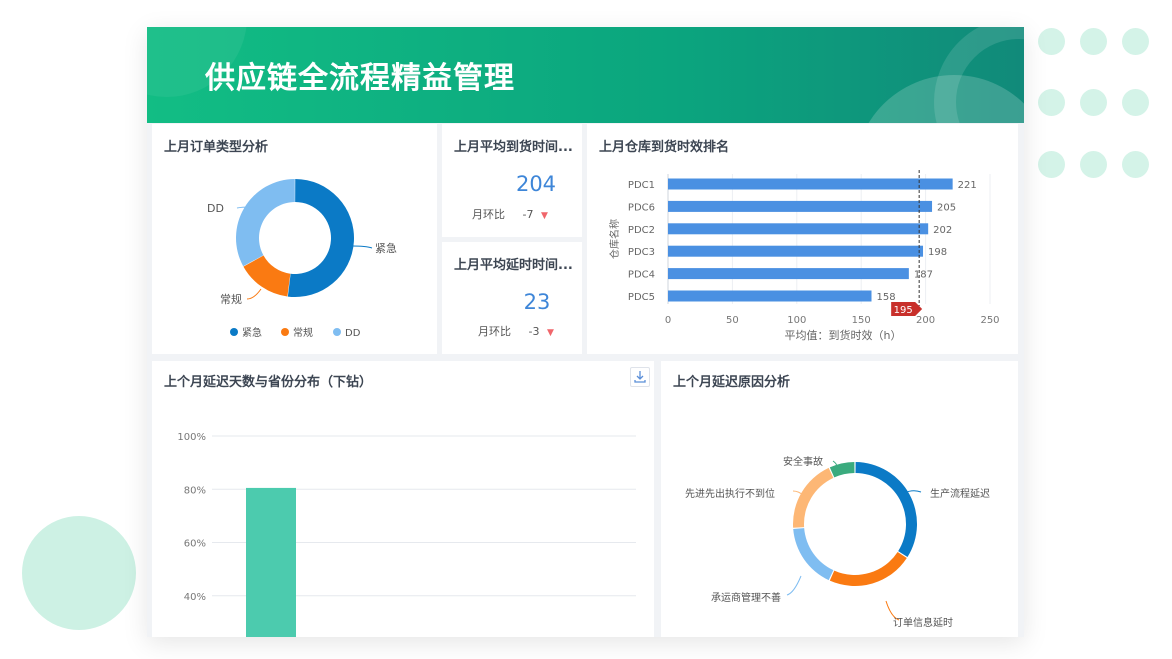 Image resolution: width=1172 pixels, height=659 pixels. What do you see at coordinates (796, 320) in the screenshot?
I see `x-tick-label: 100` at bounding box center [796, 320].